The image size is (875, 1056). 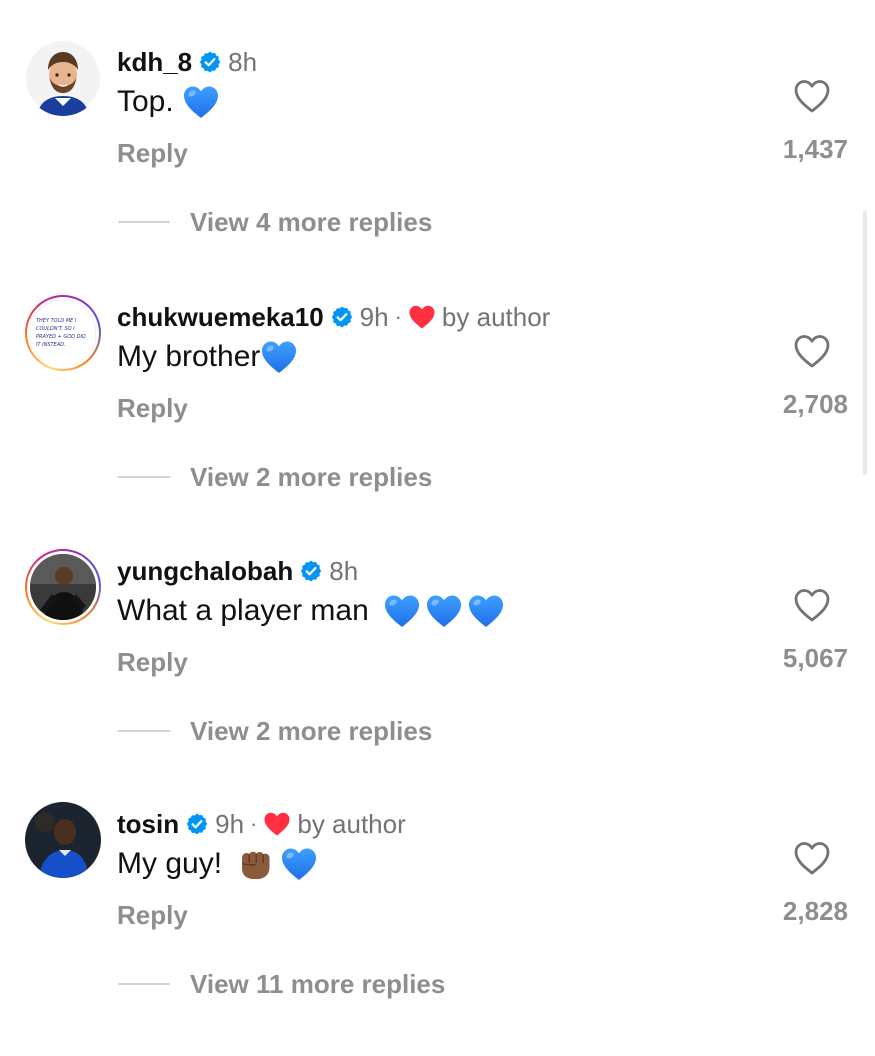 I want to click on like-count: 5,067, so click(x=815, y=658).